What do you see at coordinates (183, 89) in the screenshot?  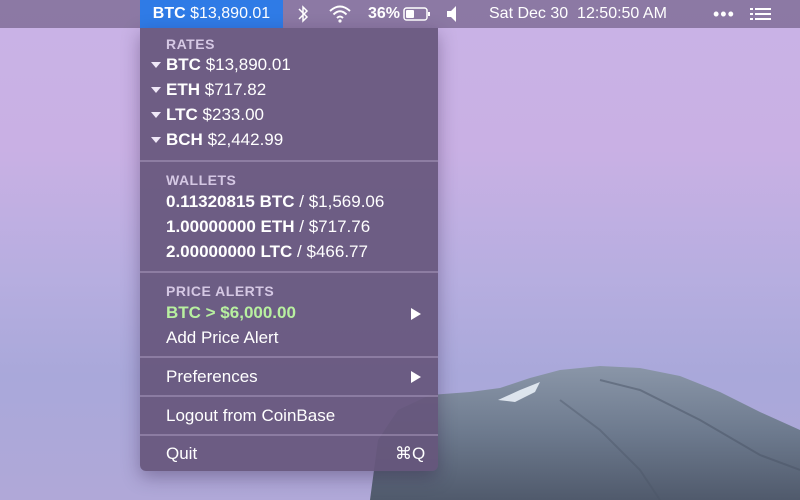 I see `rate-symbol: ETH` at bounding box center [183, 89].